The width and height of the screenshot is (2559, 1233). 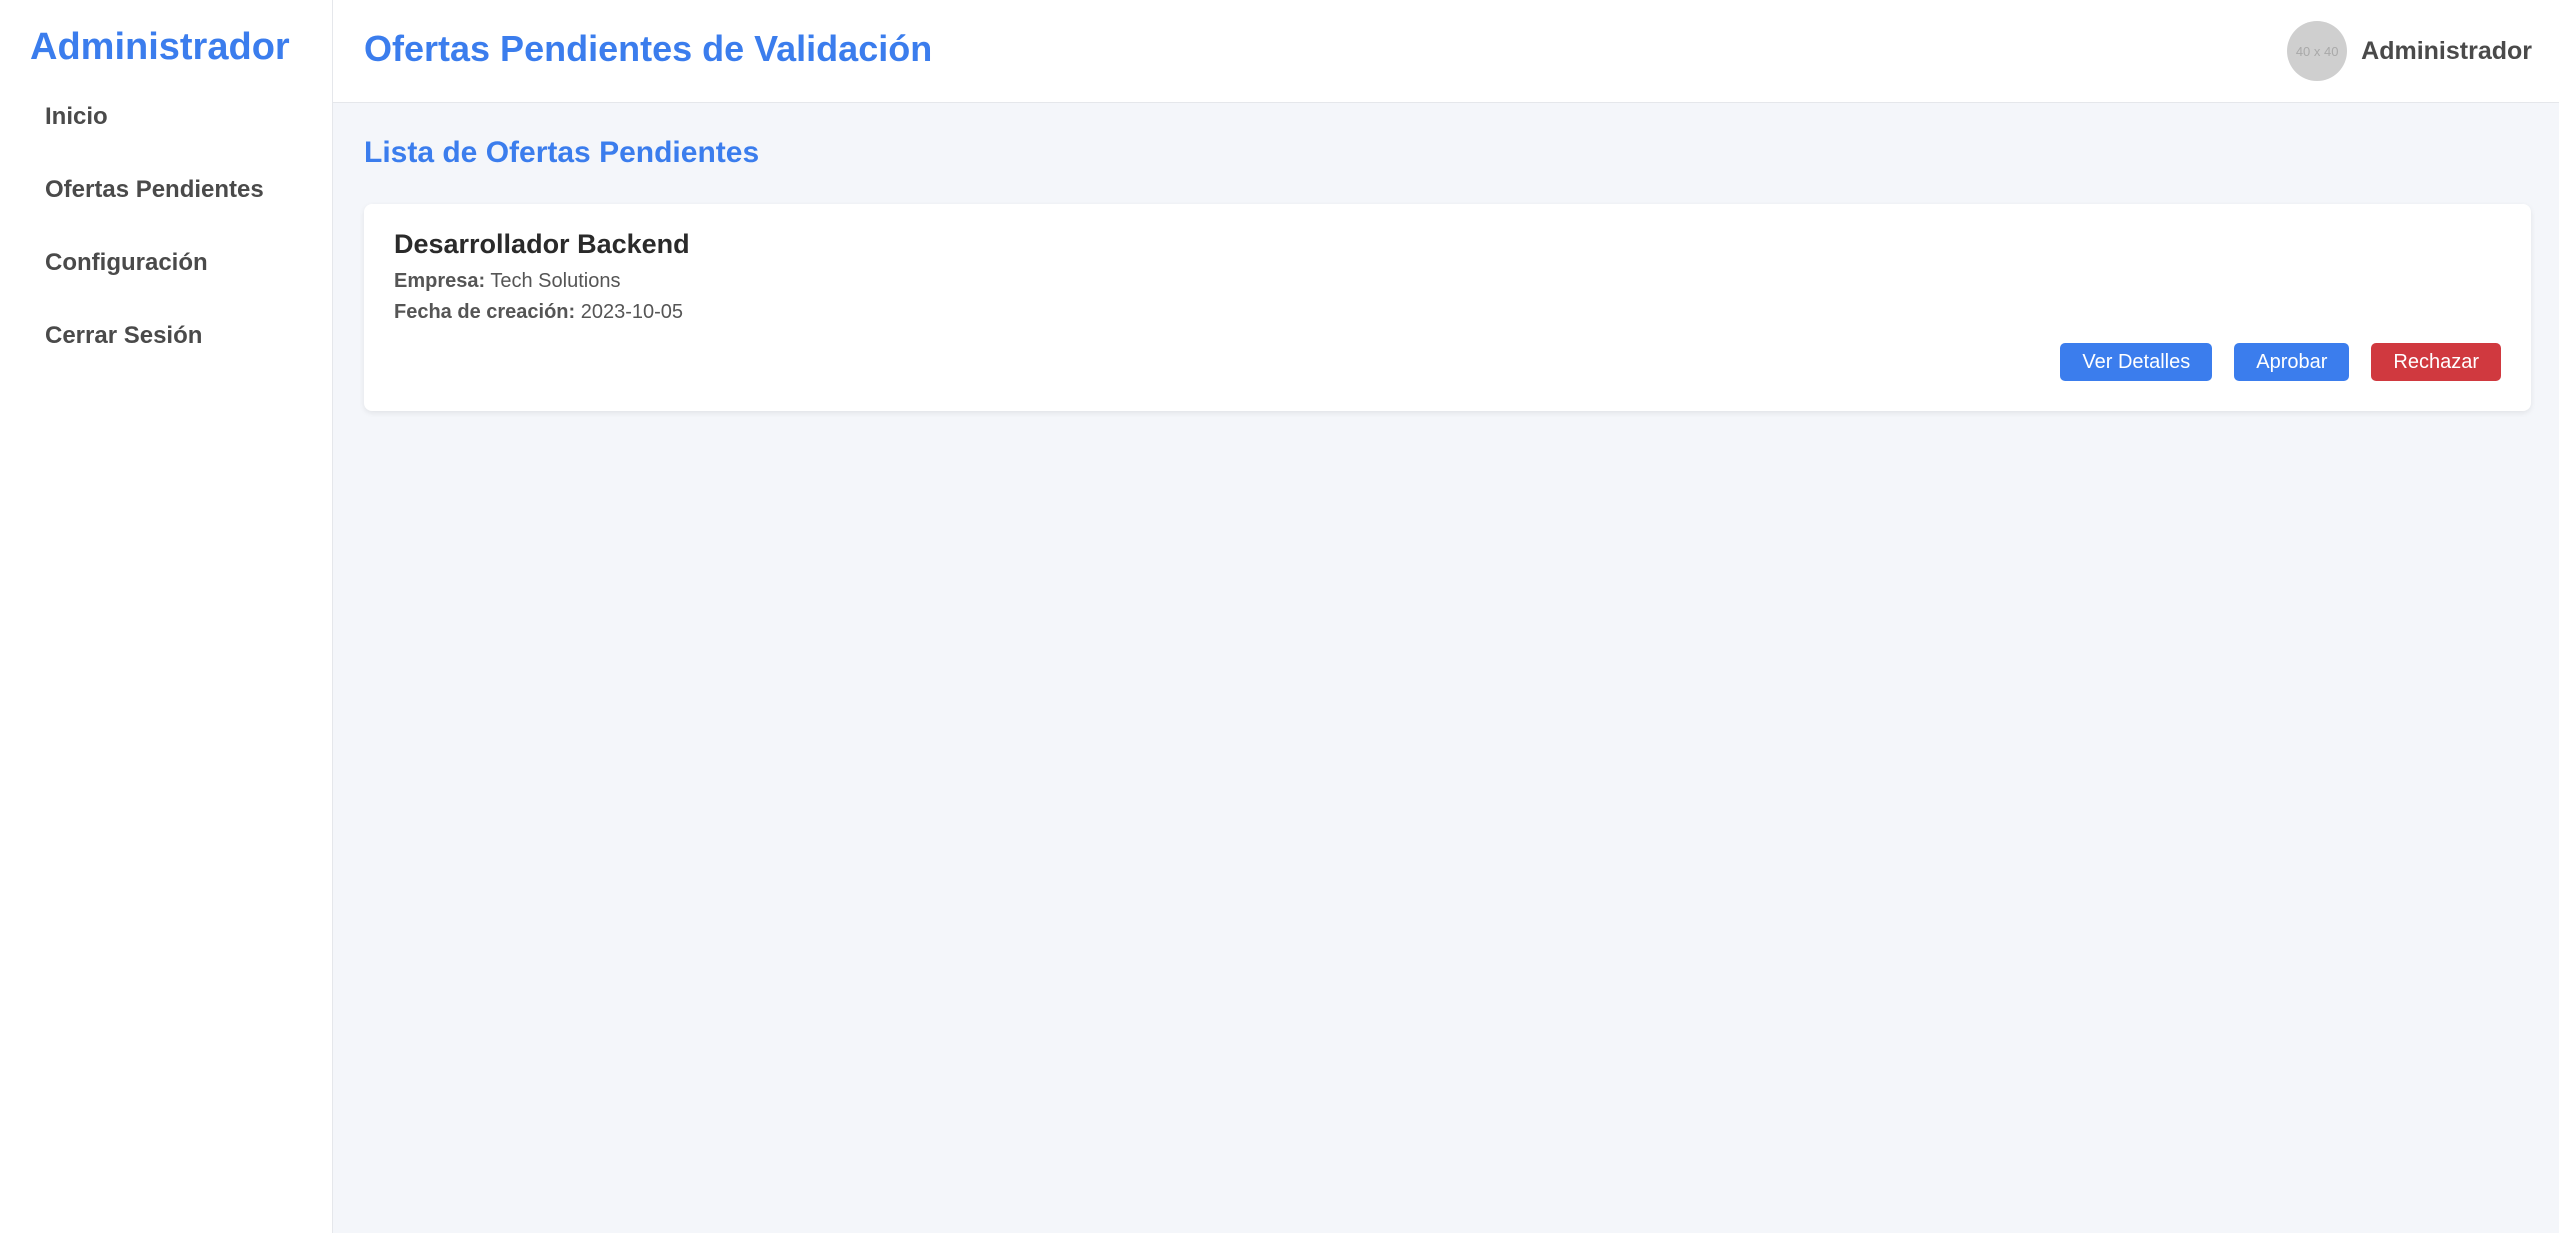 I want to click on offer-company-value: Tech Solutions, so click(x=555, y=281).